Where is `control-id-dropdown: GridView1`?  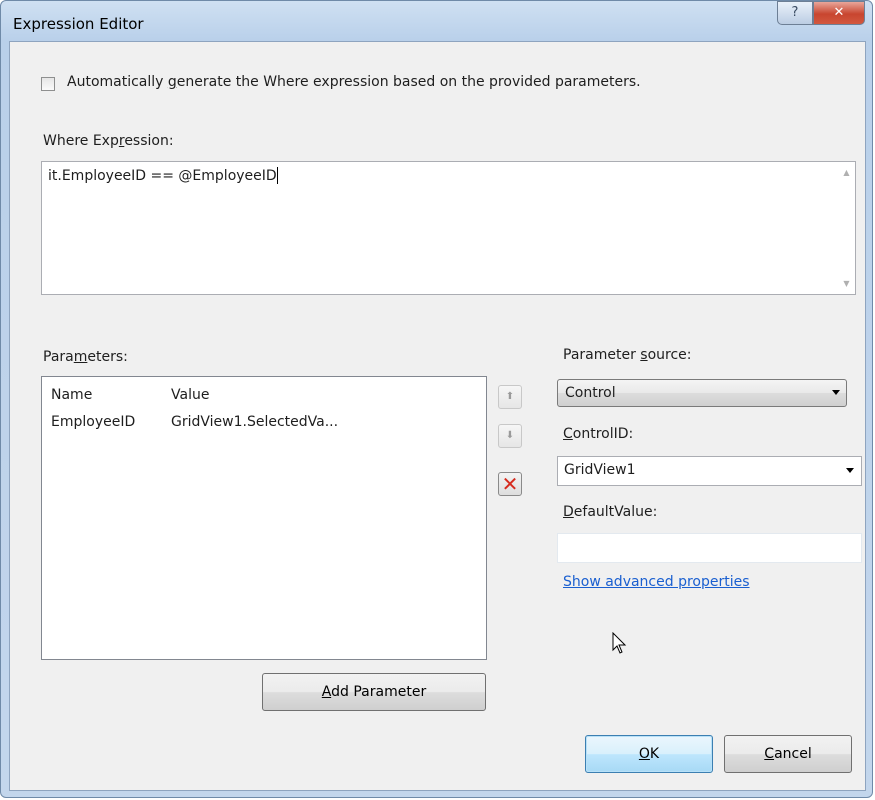
control-id-dropdown: GridView1 is located at coordinates (709, 471).